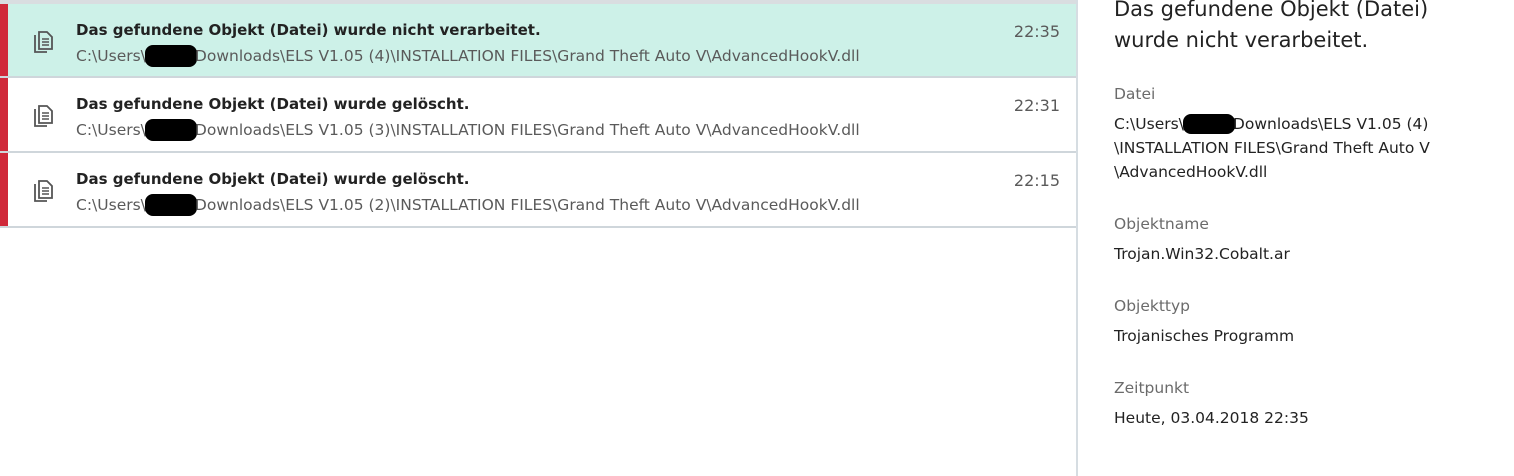 The image size is (1514, 476). Describe the element at coordinates (1202, 254) in the screenshot. I see `object-name-value: Trojan.Win32.Cobalt.ar` at that location.